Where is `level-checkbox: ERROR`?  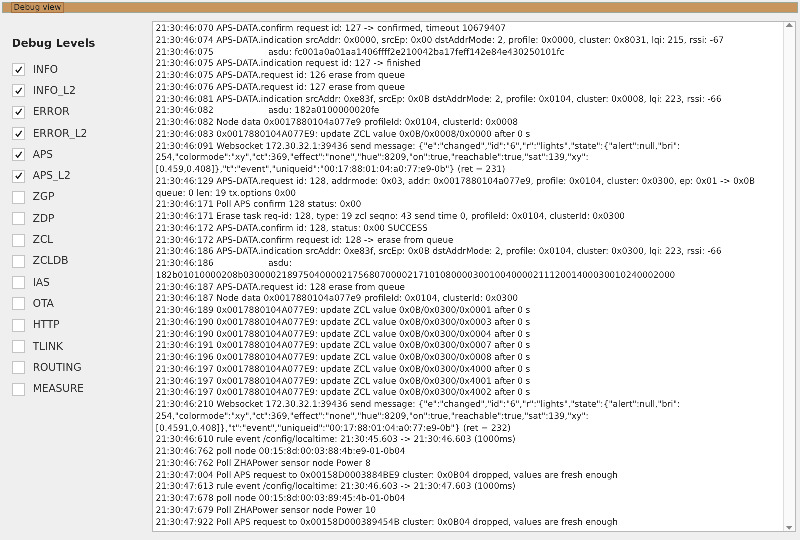 level-checkbox: ERROR is located at coordinates (82, 112).